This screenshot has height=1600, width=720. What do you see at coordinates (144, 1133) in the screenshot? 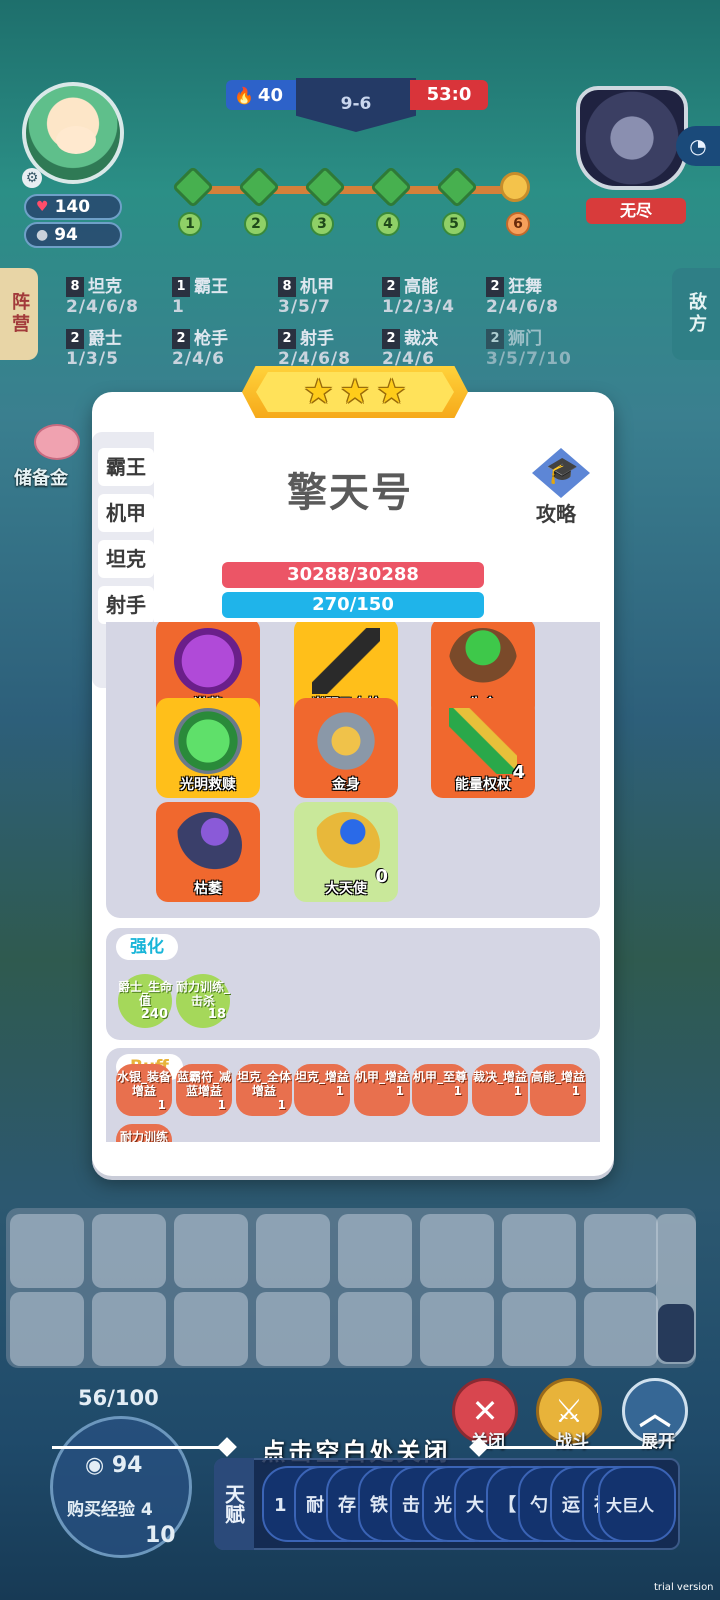
I see `buff-badge: 耐力训练` at bounding box center [144, 1133].